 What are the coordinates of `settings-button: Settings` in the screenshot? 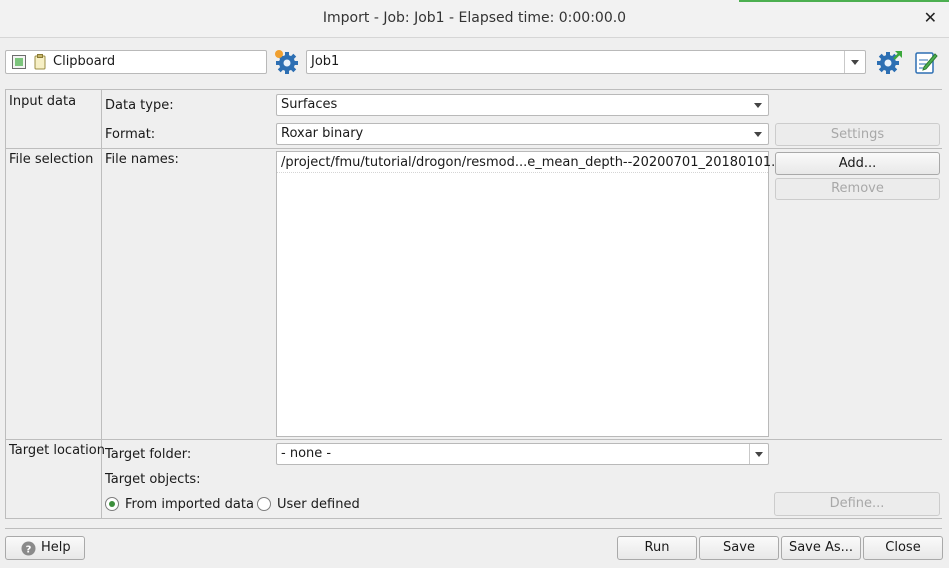 It's located at (857, 134).